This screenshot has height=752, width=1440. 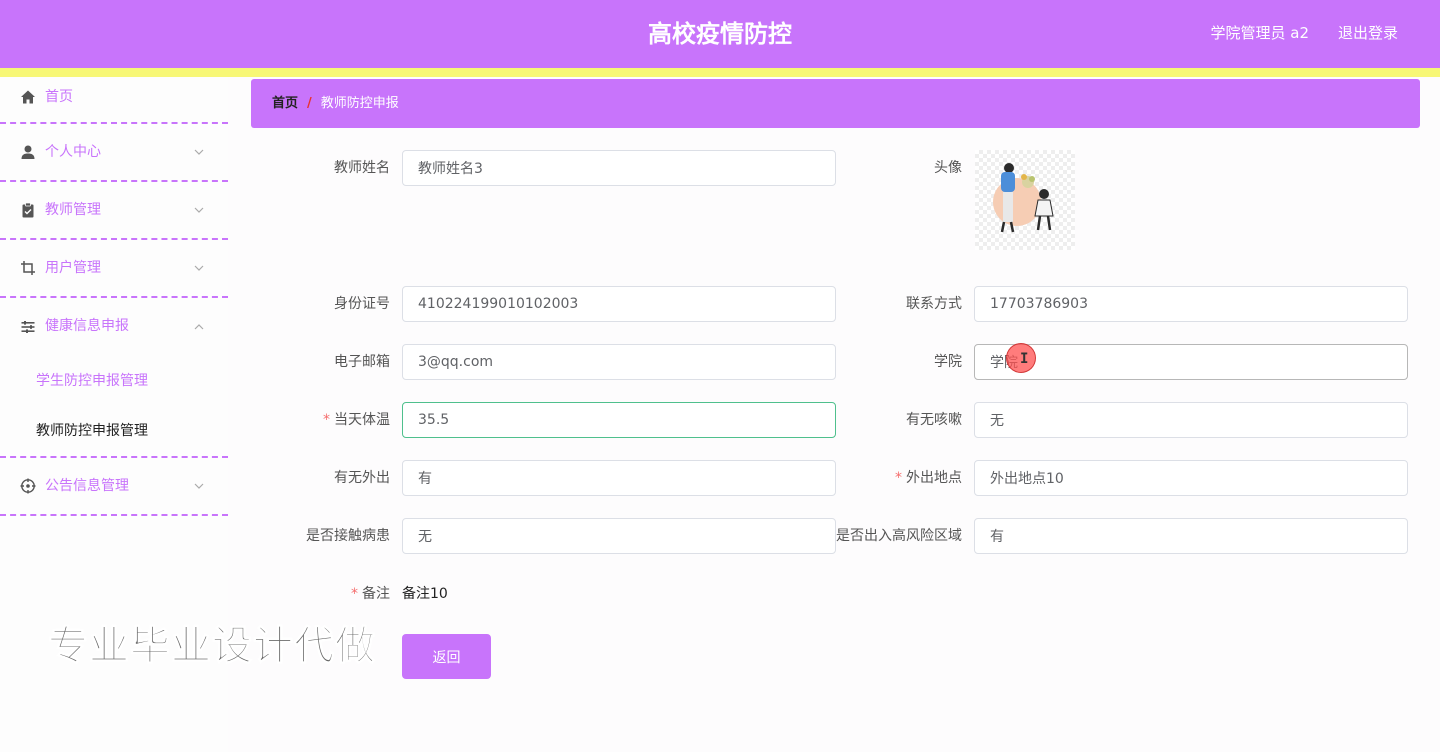 What do you see at coordinates (1191, 420) in the screenshot?
I see `cough-input` at bounding box center [1191, 420].